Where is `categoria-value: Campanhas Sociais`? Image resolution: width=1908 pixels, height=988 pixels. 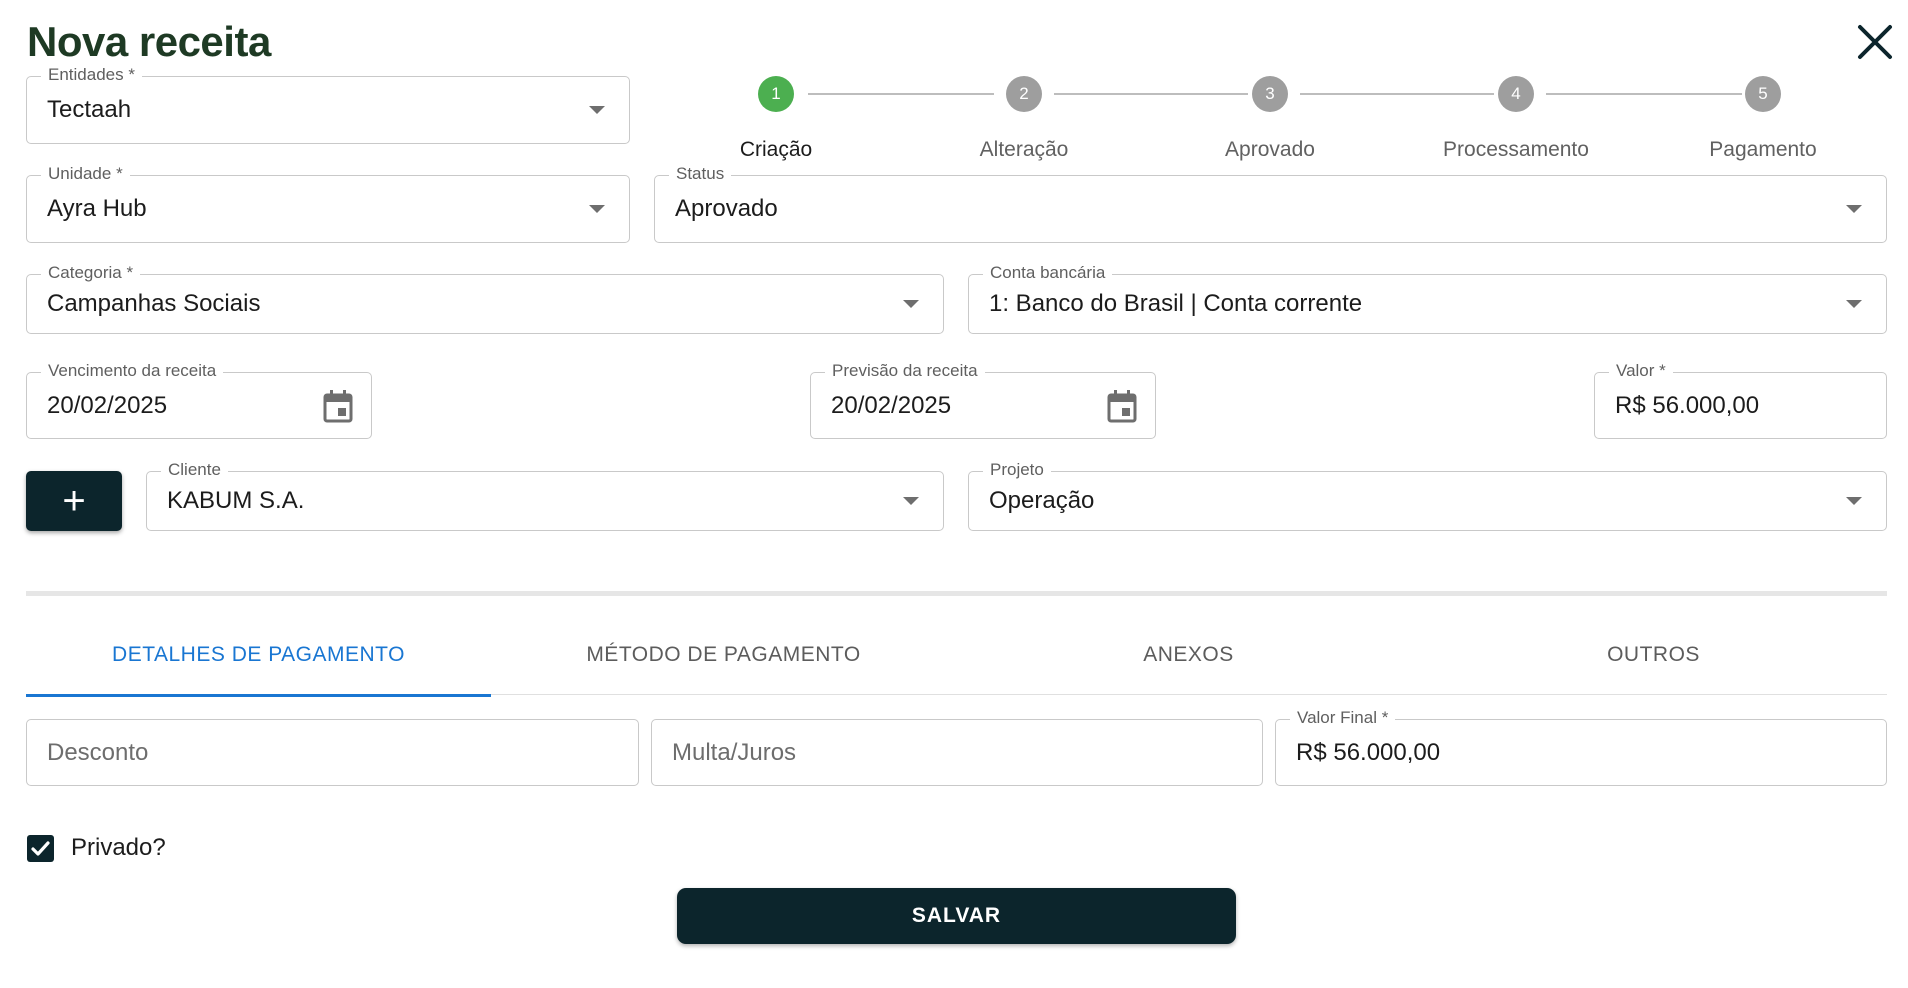
categoria-value: Campanhas Sociais is located at coordinates (154, 303).